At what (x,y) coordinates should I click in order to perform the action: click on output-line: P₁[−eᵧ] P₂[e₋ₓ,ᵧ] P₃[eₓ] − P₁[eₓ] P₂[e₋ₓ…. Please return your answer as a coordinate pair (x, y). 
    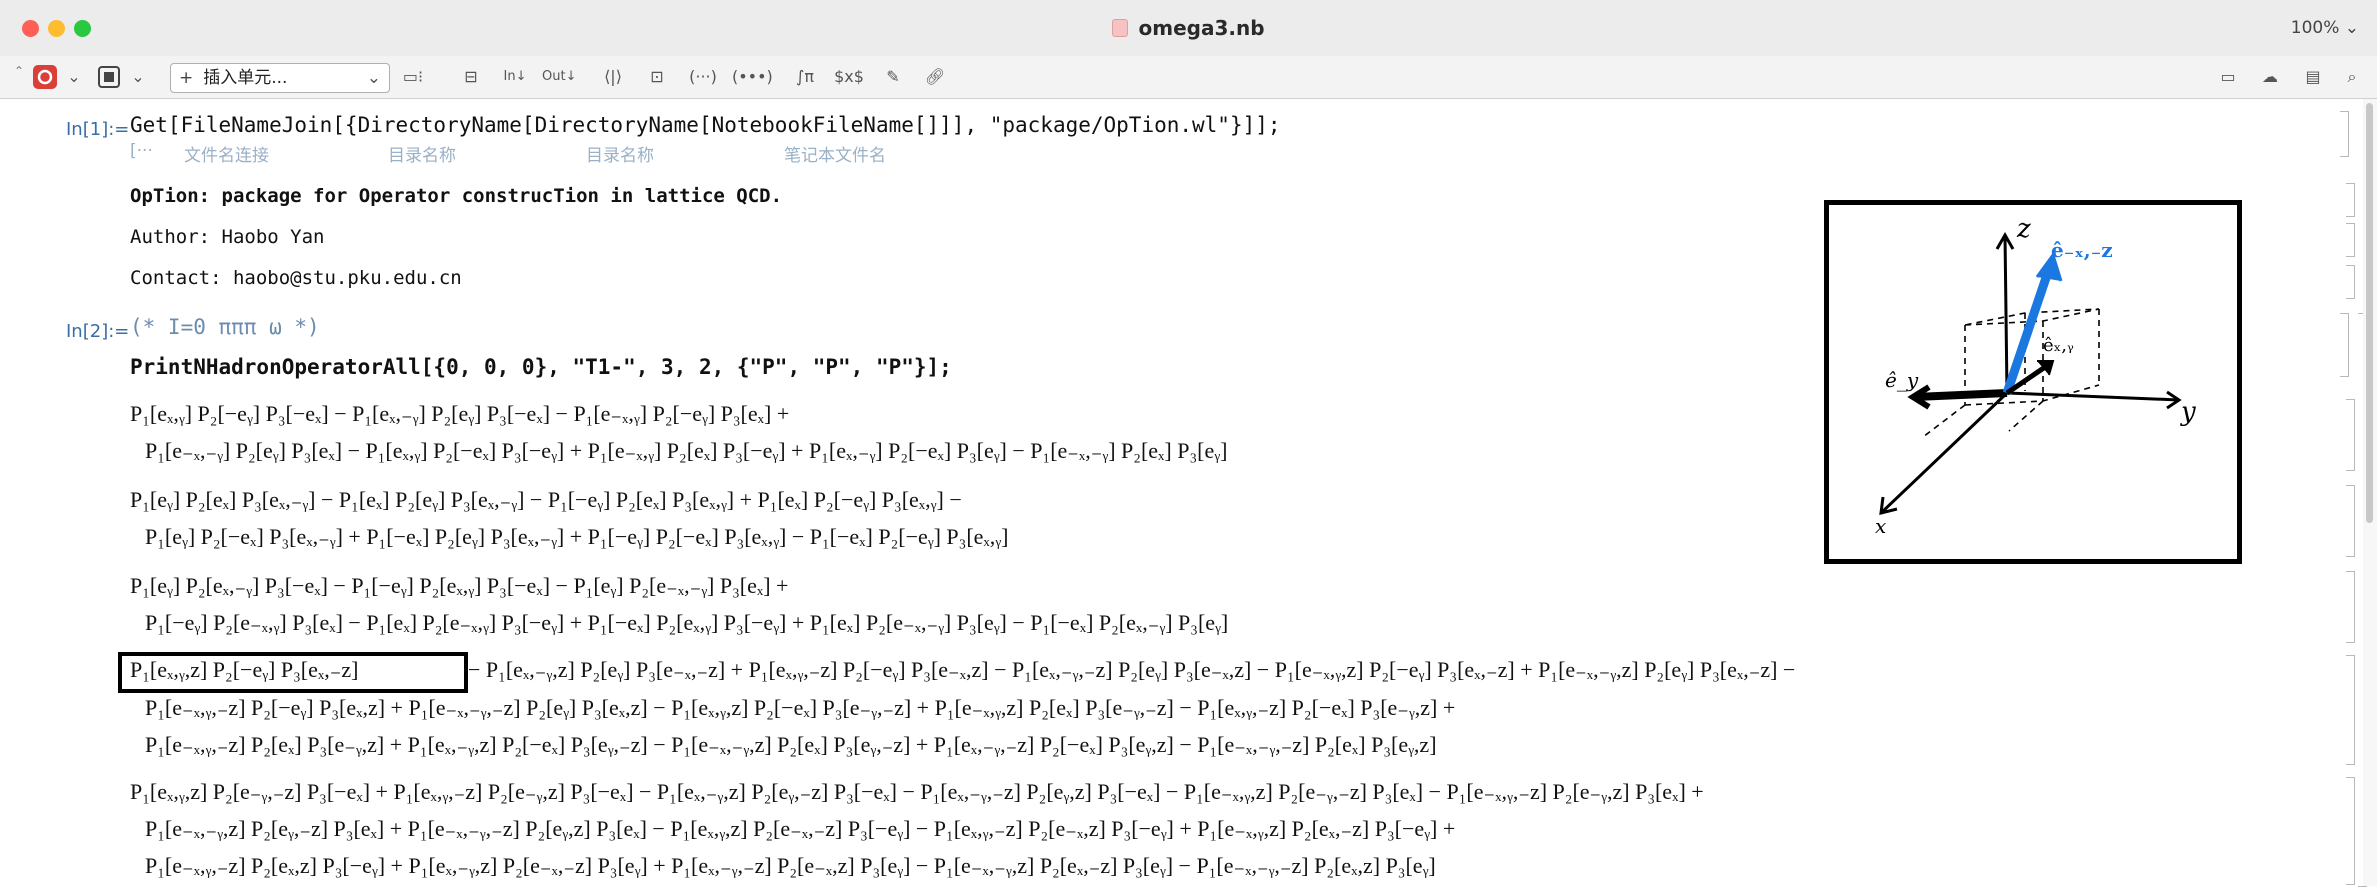
    Looking at the image, I should click on (687, 622).